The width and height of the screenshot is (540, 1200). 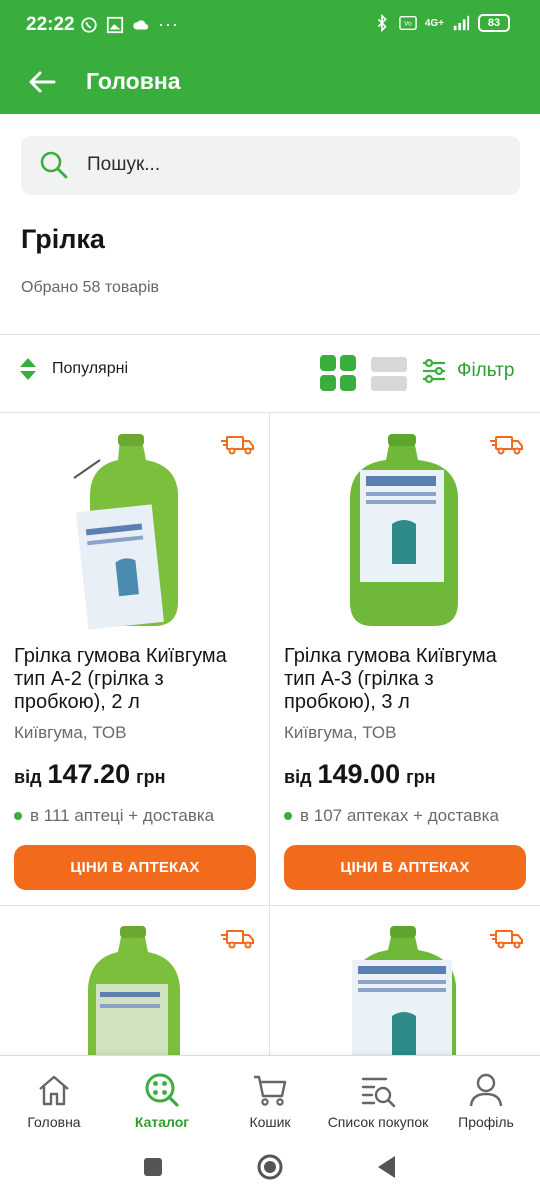 What do you see at coordinates (42, 82) in the screenshot?
I see `back-arrow-icon` at bounding box center [42, 82].